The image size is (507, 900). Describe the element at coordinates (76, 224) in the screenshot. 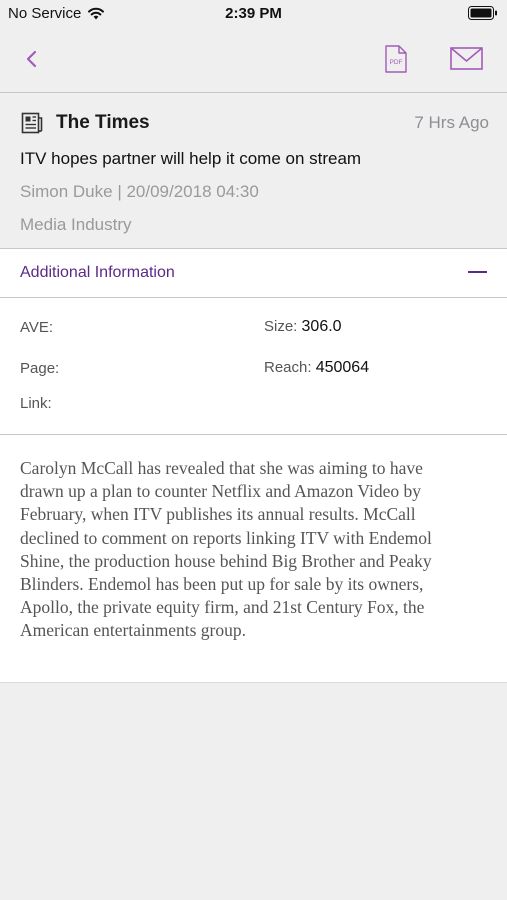

I see `article-category: Media Industry` at that location.